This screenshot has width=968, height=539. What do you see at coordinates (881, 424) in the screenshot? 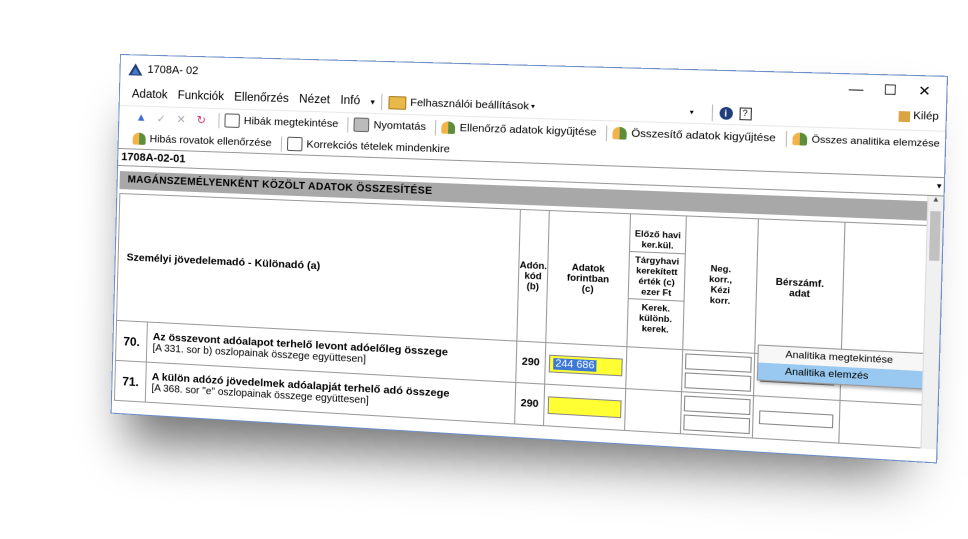
I see `empty-cell` at bounding box center [881, 424].